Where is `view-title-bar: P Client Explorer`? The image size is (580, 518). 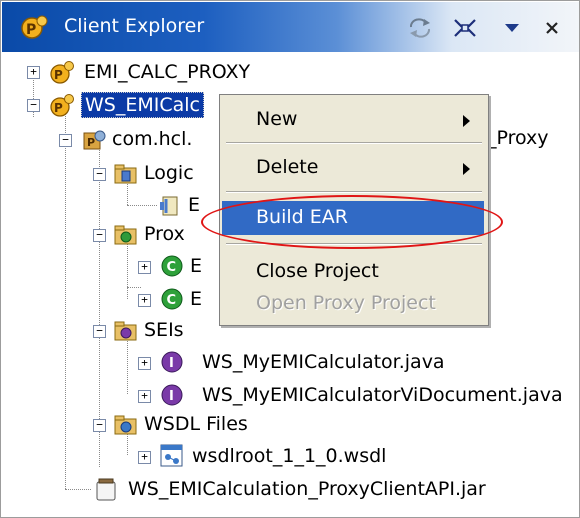
view-title-bar: P Client Explorer is located at coordinates (290, 27).